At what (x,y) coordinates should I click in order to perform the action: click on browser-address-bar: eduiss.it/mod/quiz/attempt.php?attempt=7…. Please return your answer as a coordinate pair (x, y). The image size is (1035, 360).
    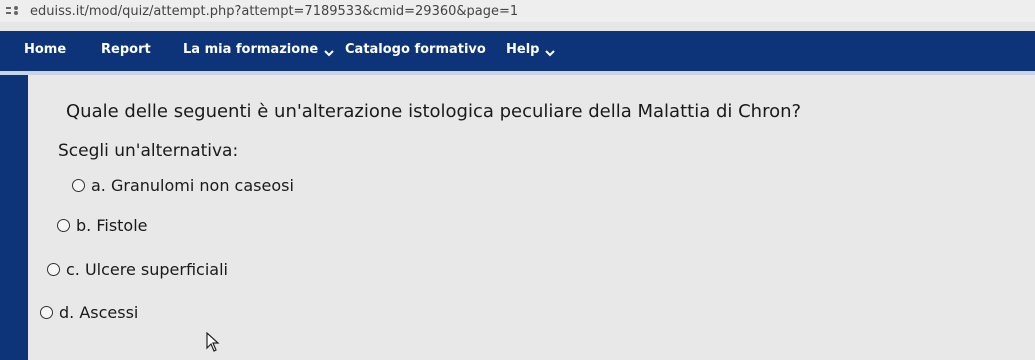
    Looking at the image, I should click on (517, 11).